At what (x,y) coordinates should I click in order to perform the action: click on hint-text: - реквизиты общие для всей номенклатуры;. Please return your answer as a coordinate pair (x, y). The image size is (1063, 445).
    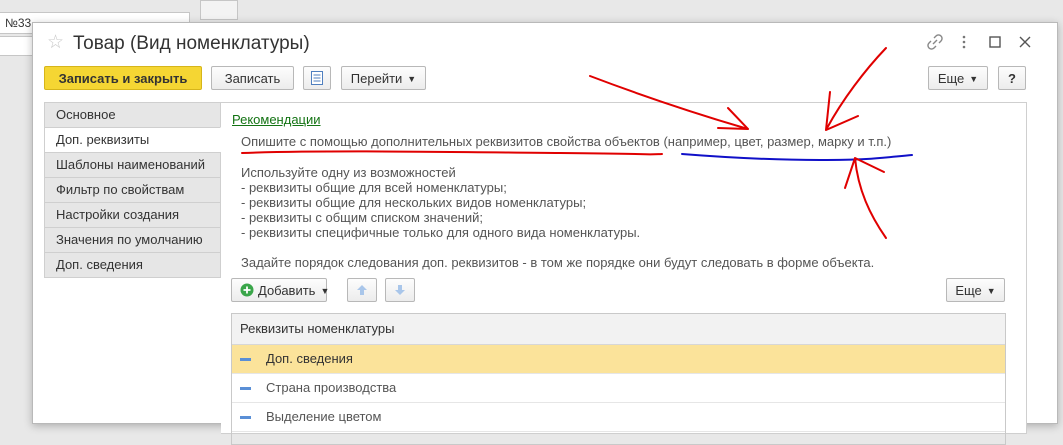
    Looking at the image, I should click on (374, 187).